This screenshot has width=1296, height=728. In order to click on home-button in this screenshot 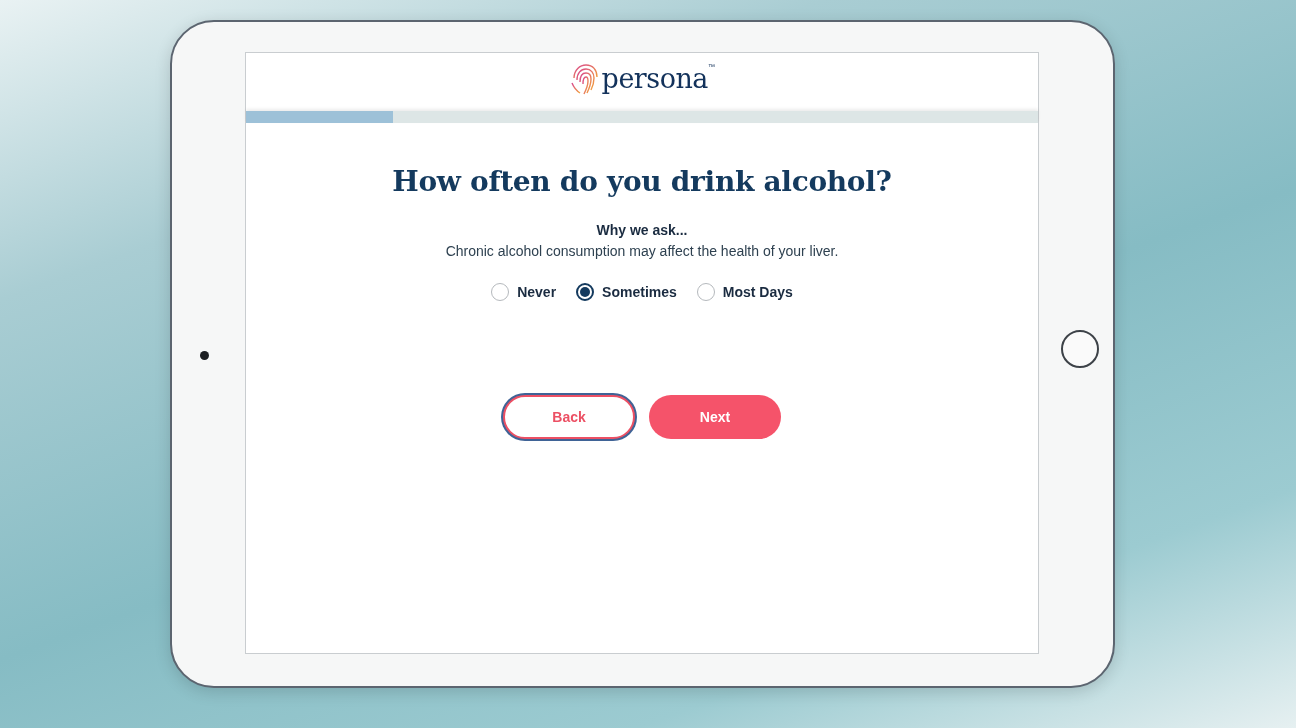, I will do `click(1079, 349)`.